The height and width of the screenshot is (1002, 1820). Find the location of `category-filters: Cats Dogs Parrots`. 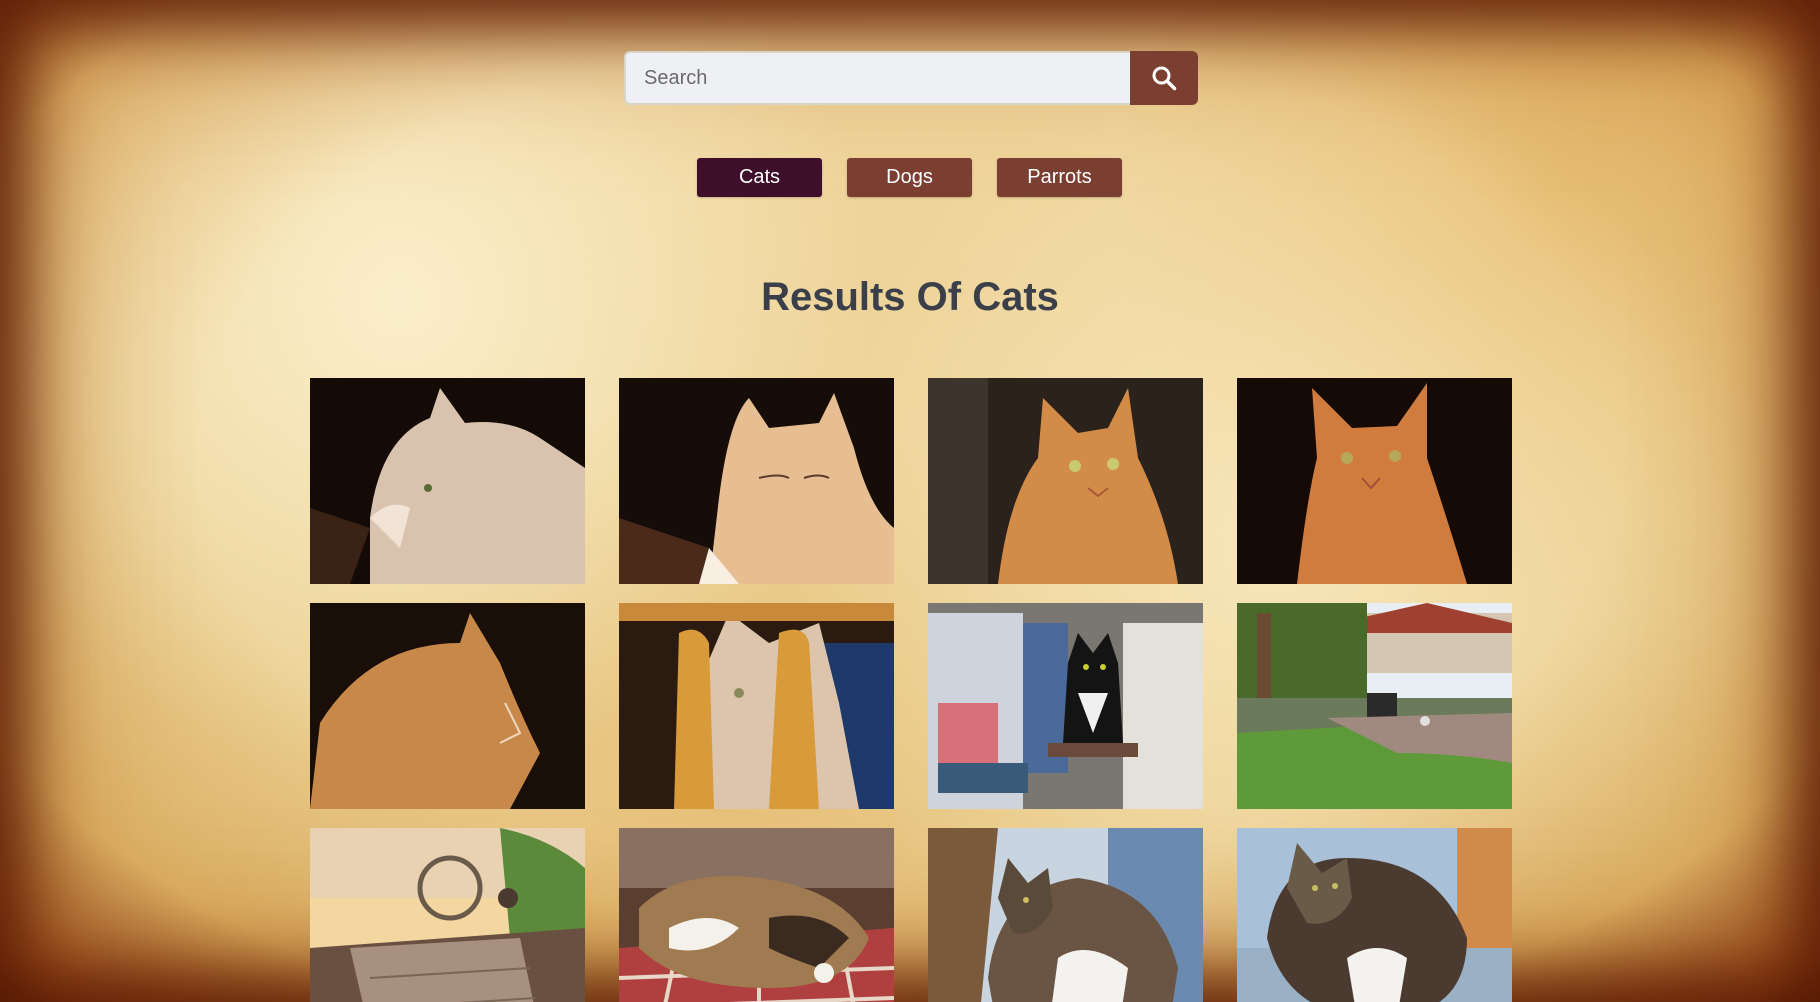

category-filters: Cats Dogs Parrots is located at coordinates (909, 177).